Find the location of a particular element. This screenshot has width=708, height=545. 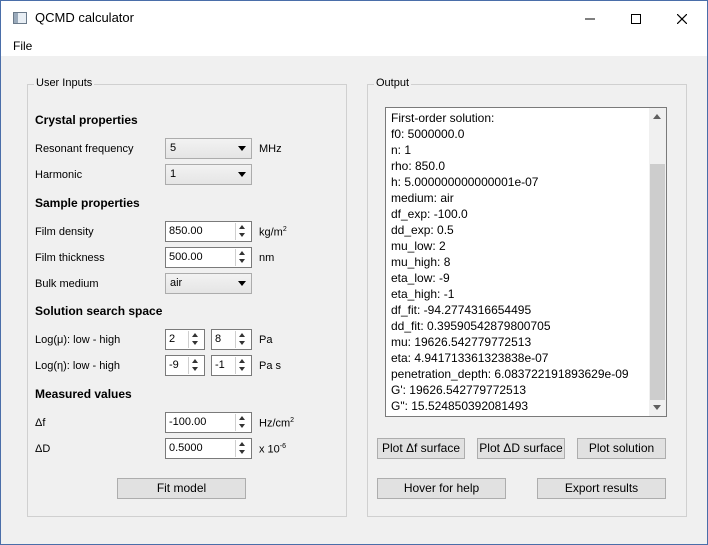

window-title: QCMD calculator is located at coordinates (84, 17).